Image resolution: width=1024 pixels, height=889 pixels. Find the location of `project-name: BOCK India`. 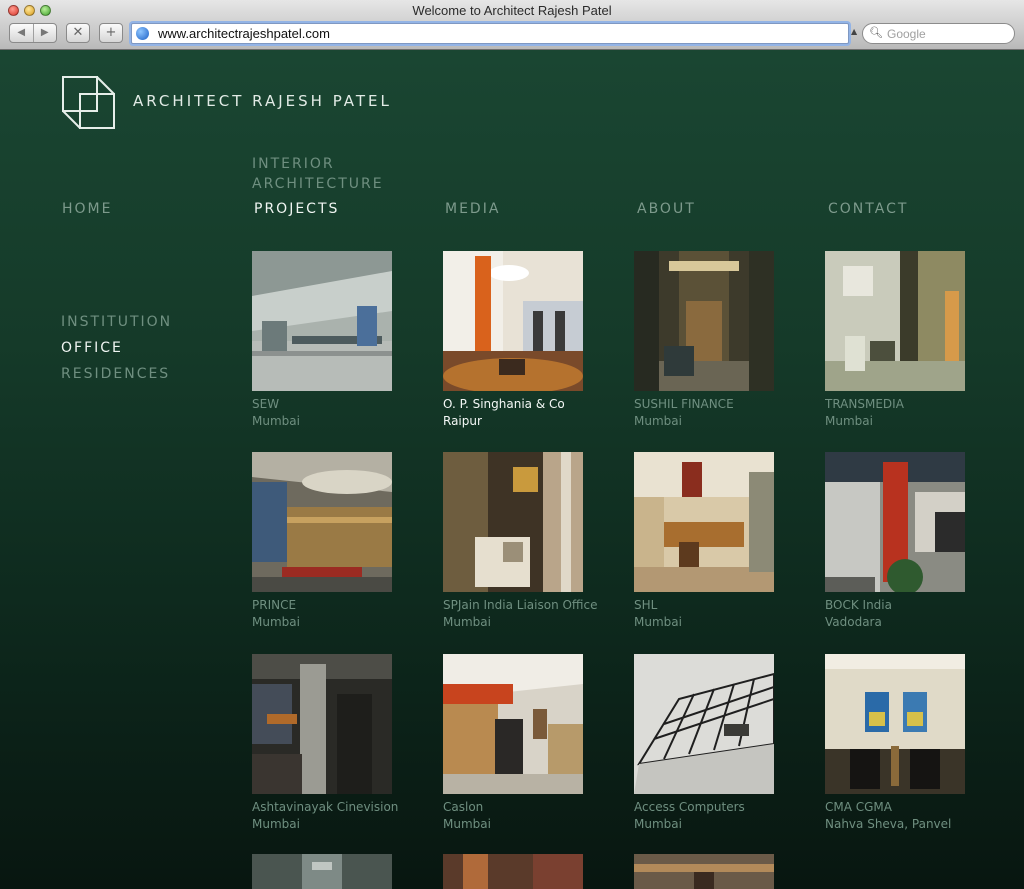

project-name: BOCK India is located at coordinates (858, 605).